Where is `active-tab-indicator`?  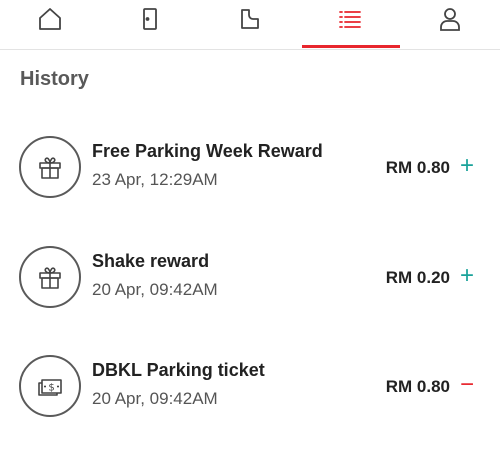 active-tab-indicator is located at coordinates (351, 46).